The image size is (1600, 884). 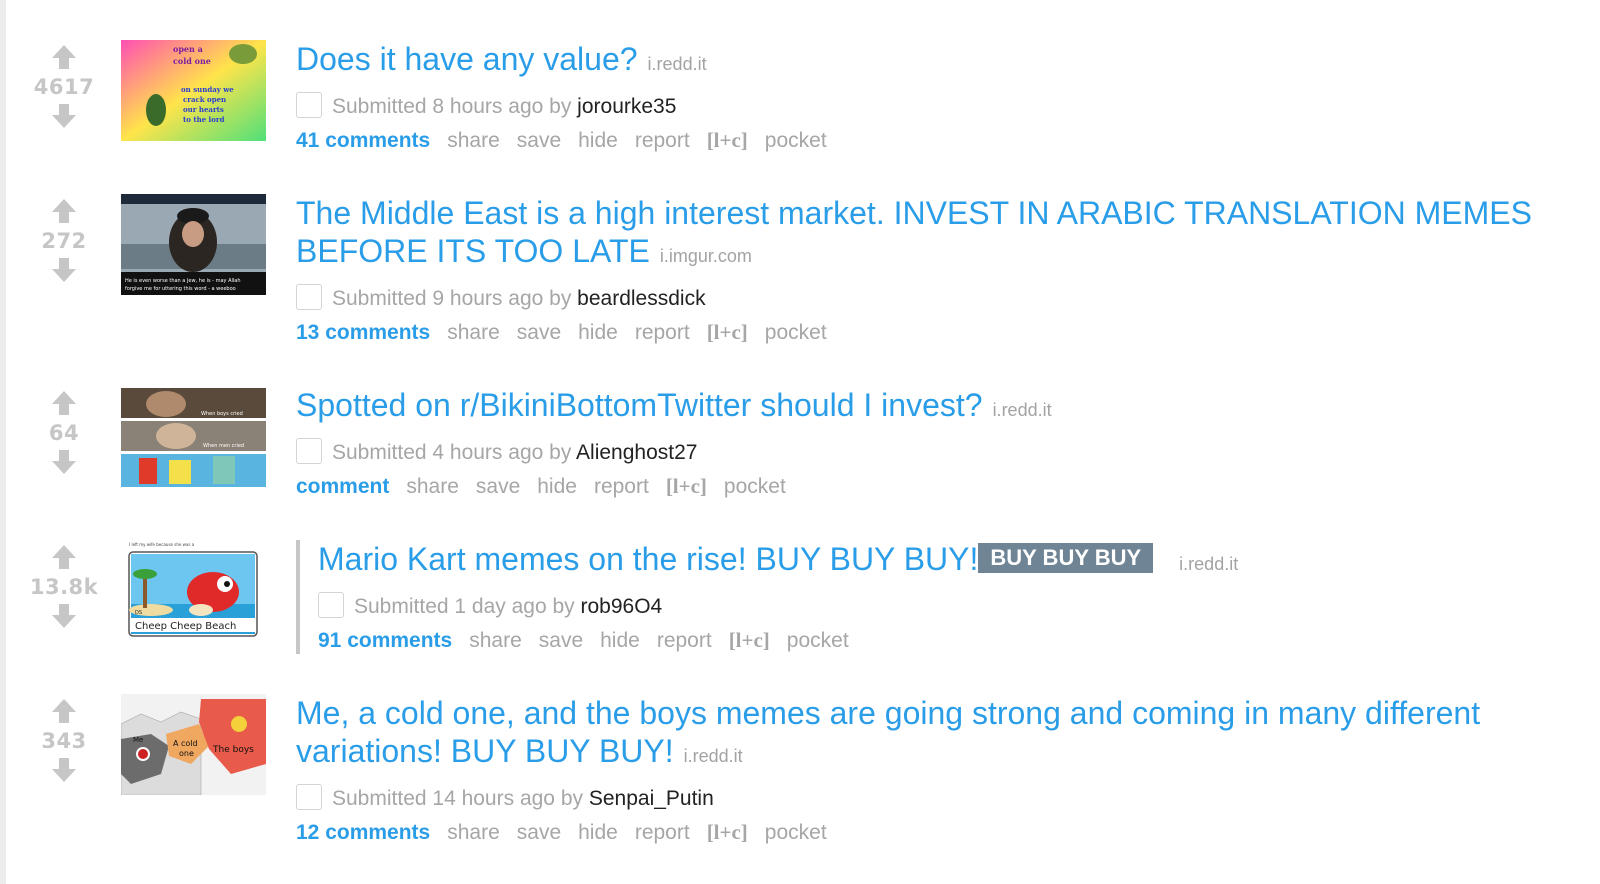 I want to click on comments-link: 91 comments, so click(x=385, y=640).